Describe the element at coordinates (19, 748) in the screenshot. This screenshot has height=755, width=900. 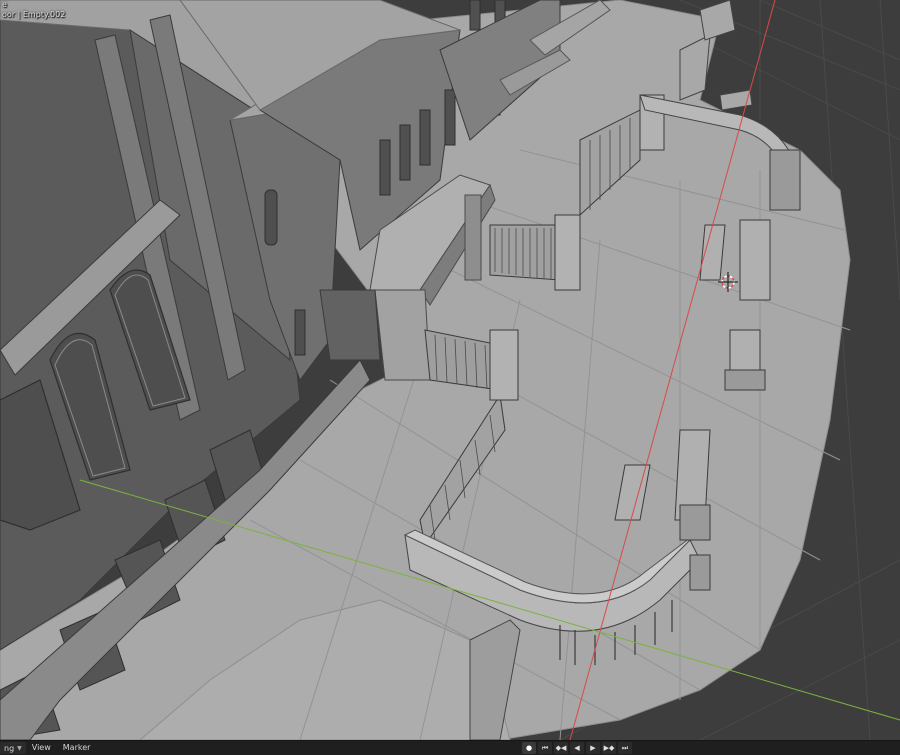
I see `chevron-down-icon: ▼` at that location.